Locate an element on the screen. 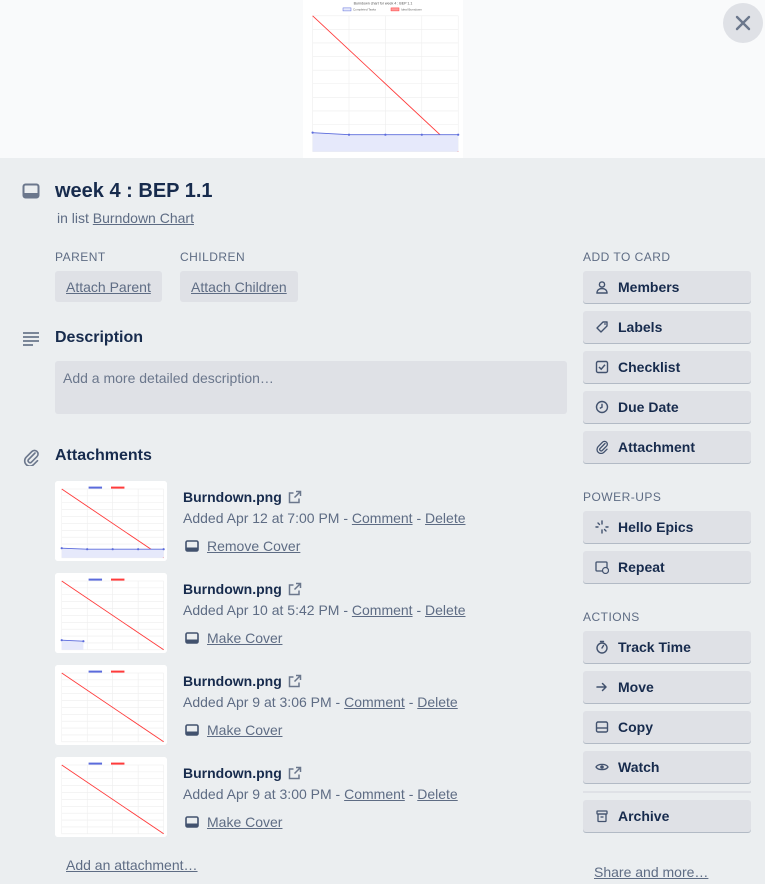  due-date-button: Due Date is located at coordinates (667, 407).